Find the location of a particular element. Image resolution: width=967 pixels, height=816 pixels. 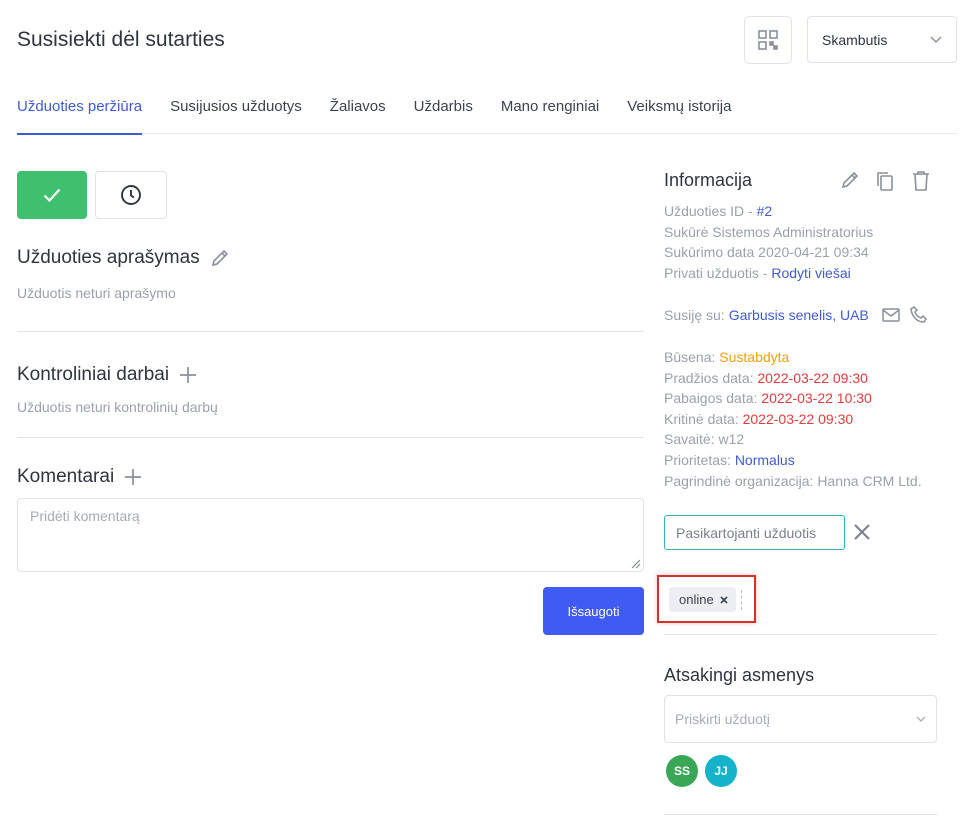

related-company-link: Garbusis senelis, UAB is located at coordinates (799, 315).